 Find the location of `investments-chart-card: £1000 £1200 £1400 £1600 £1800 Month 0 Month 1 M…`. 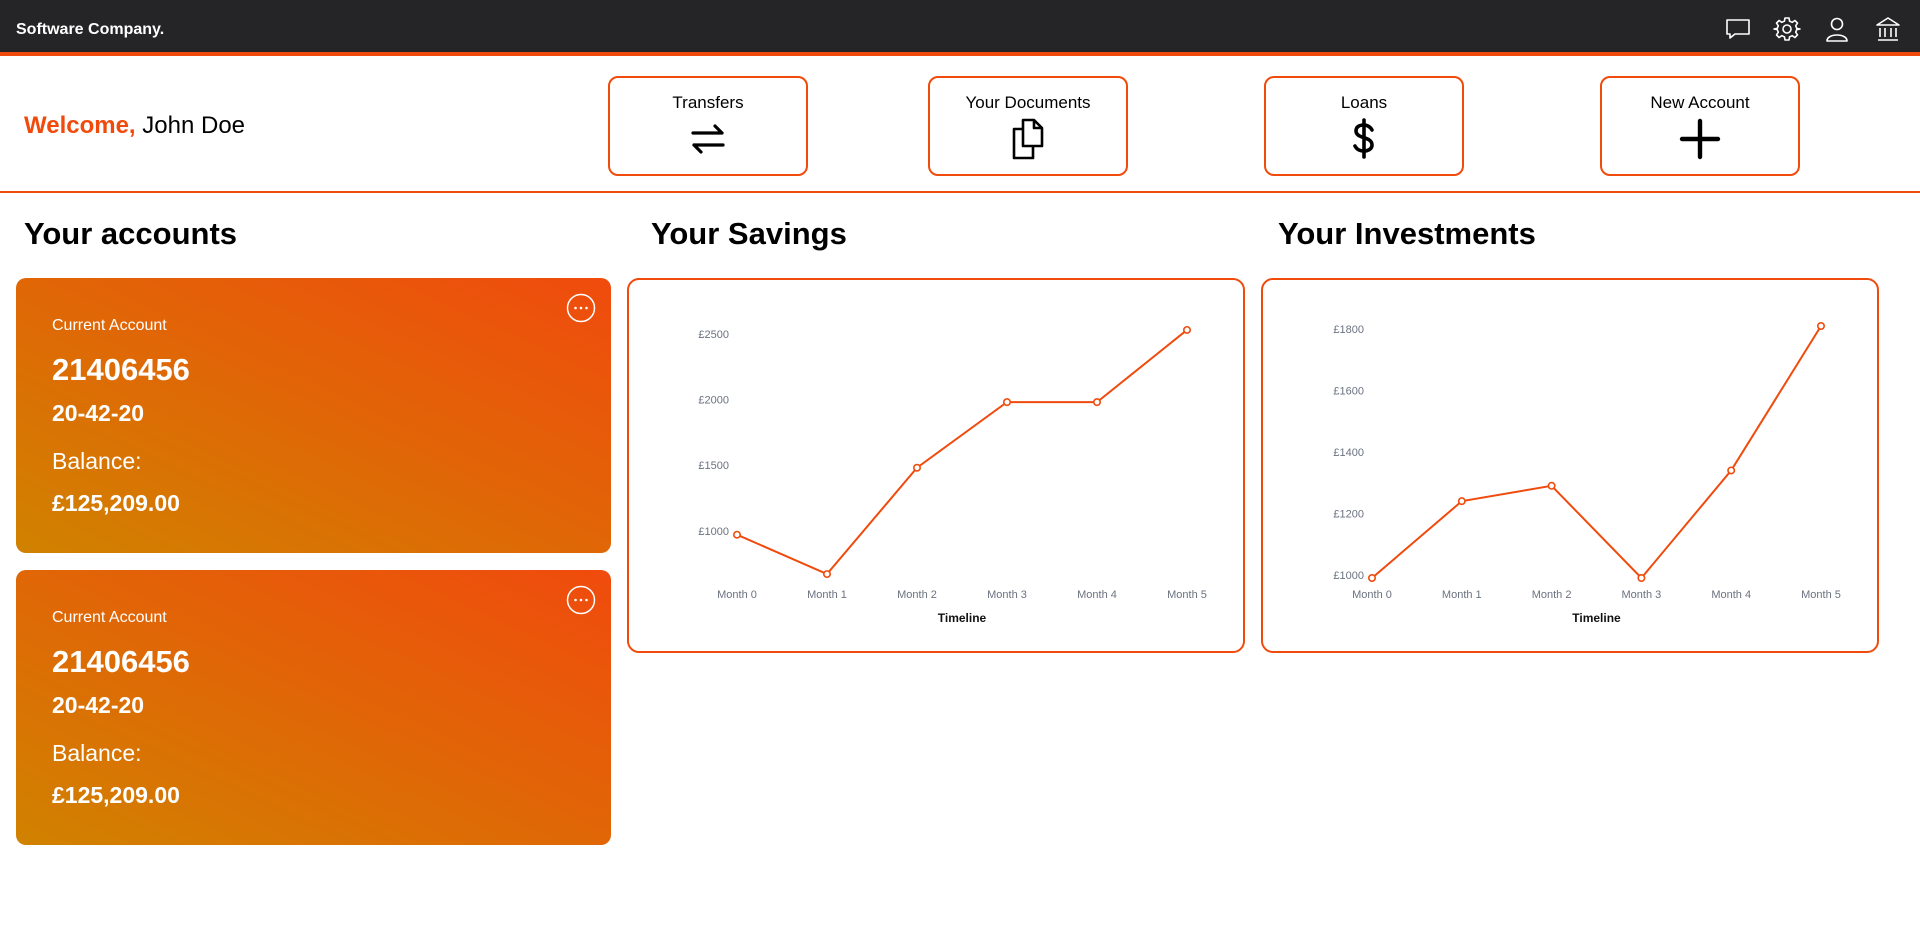

investments-chart-card: £1000 £1200 £1400 £1600 £1800 Month 0 Month 1 M… is located at coordinates (1570, 465).